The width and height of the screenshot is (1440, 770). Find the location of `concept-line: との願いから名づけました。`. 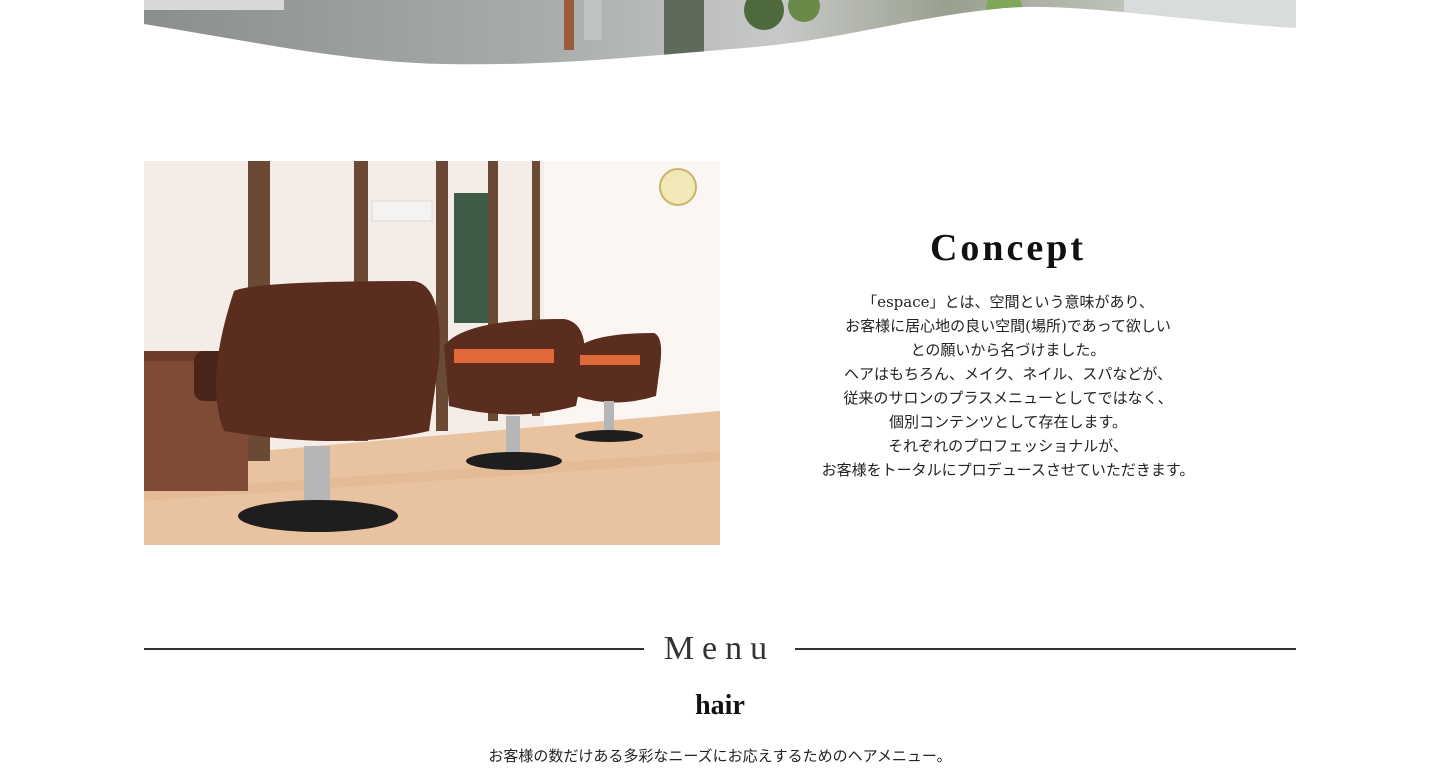

concept-line: との願いから名づけました。 is located at coordinates (1008, 350).